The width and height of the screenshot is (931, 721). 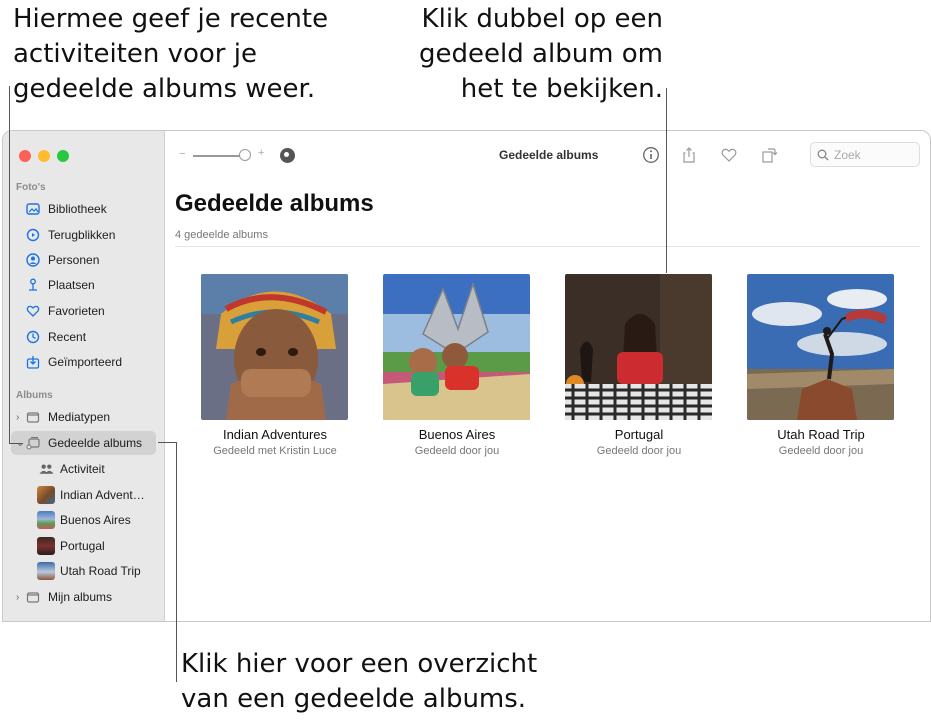 What do you see at coordinates (44, 156) in the screenshot?
I see `minimize-button` at bounding box center [44, 156].